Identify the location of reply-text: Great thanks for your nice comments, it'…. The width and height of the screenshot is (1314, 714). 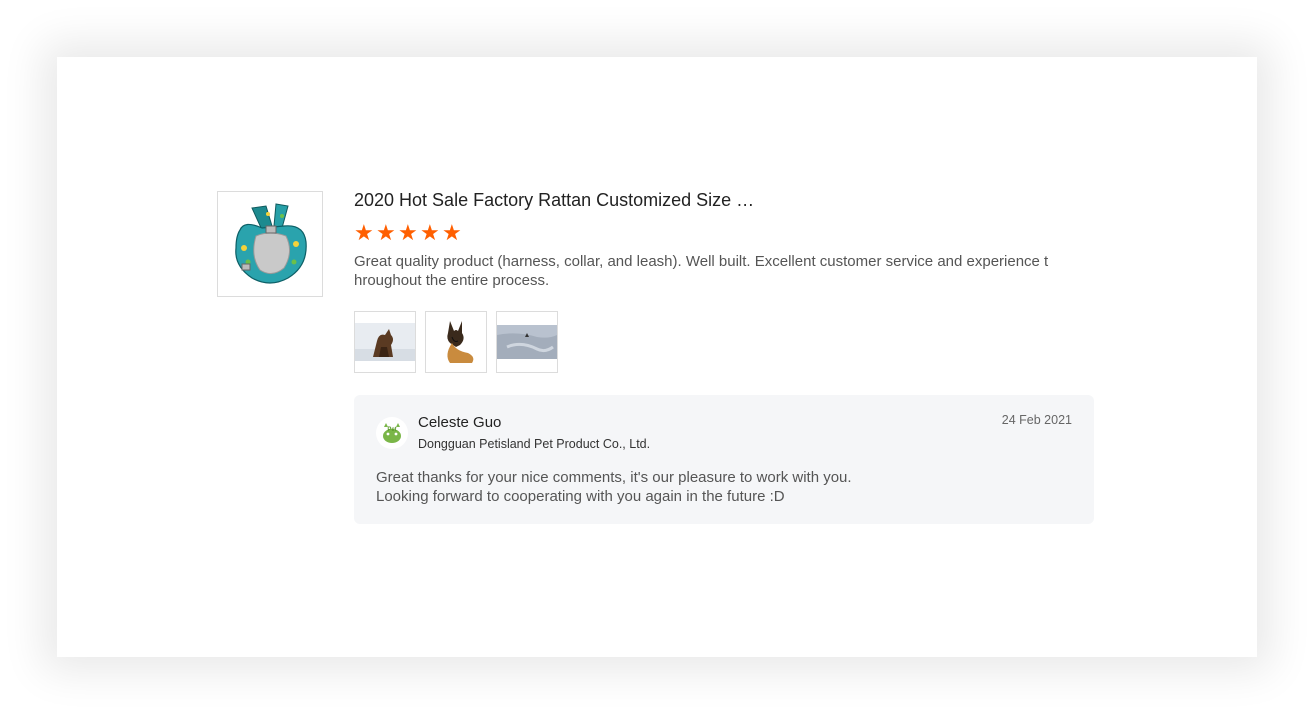
(614, 487).